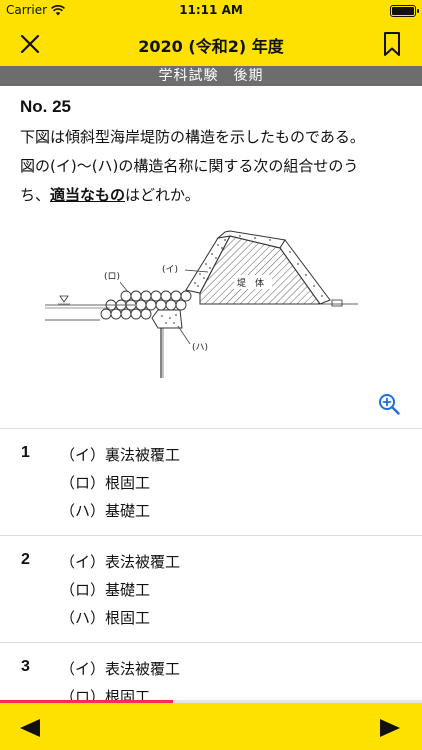 Image resolution: width=422 pixels, height=750 pixels. Describe the element at coordinates (25, 666) in the screenshot. I see `choice-number: 3` at that location.